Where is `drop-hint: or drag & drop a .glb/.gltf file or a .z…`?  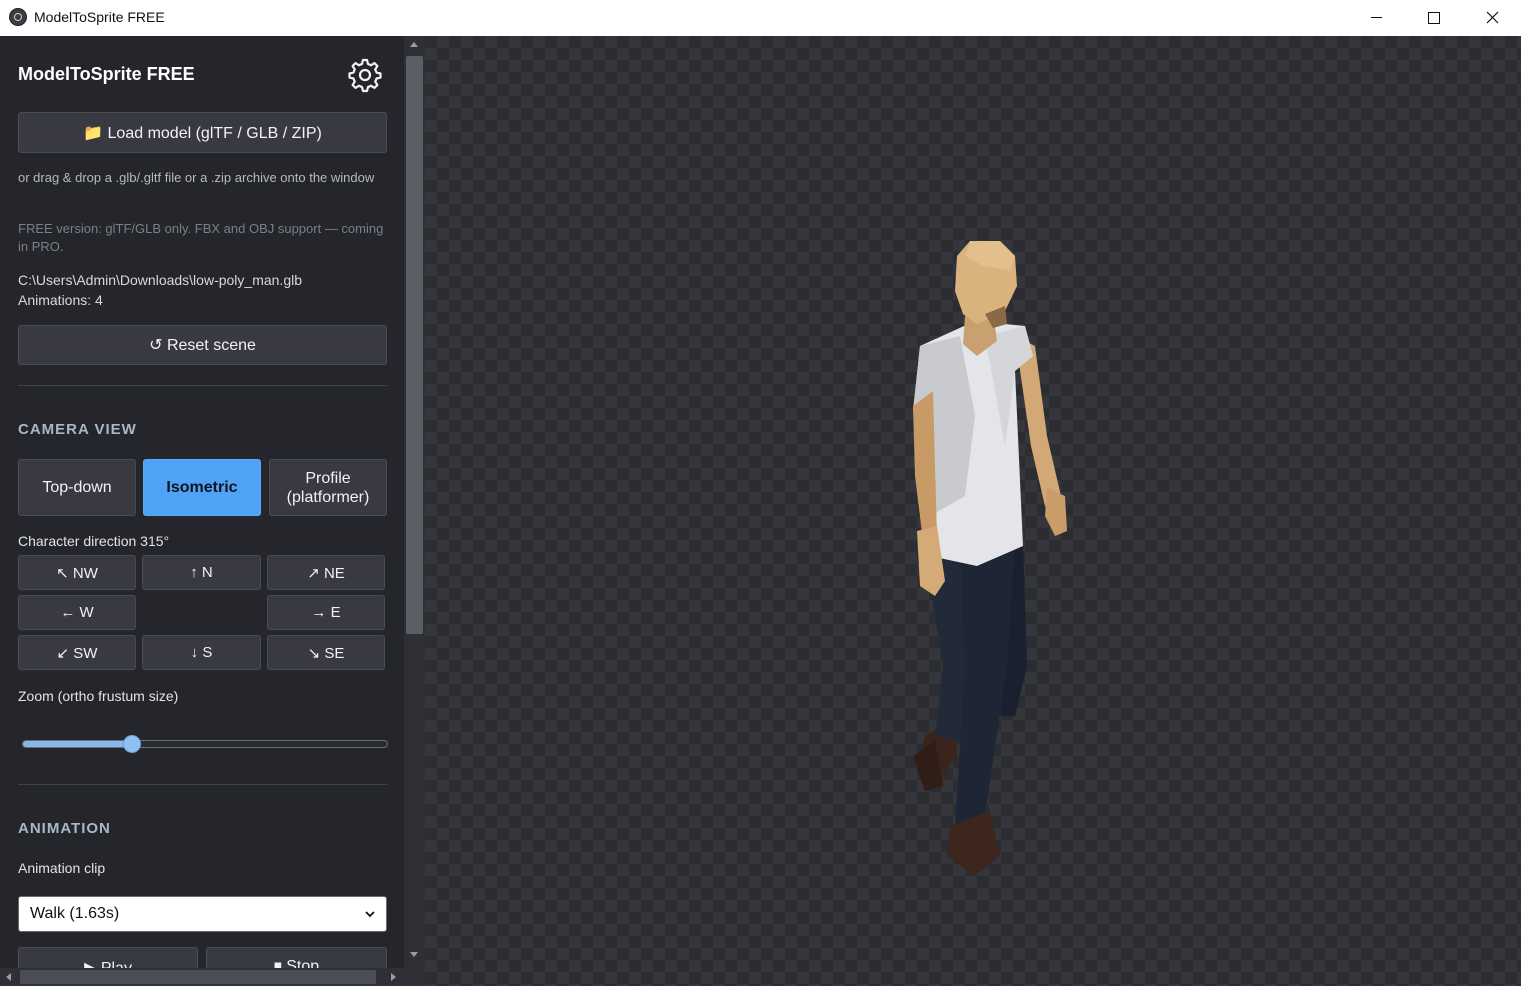
drop-hint: or drag & drop a .glb/.gltf file or a .z… is located at coordinates (196, 177).